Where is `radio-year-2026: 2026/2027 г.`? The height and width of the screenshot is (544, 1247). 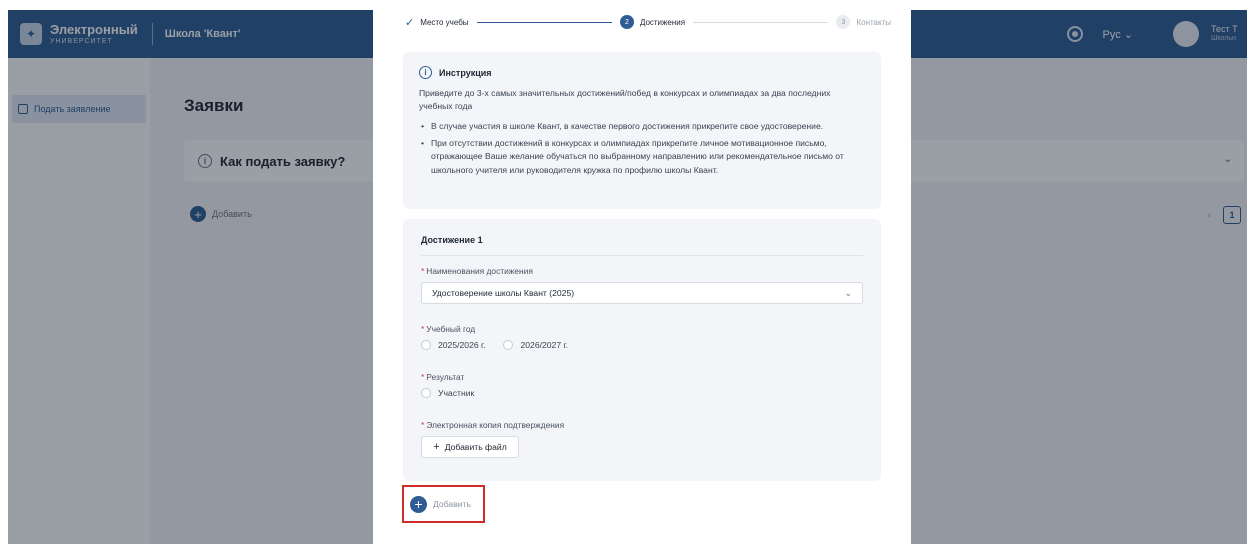 radio-year-2026: 2026/2027 г. is located at coordinates (535, 345).